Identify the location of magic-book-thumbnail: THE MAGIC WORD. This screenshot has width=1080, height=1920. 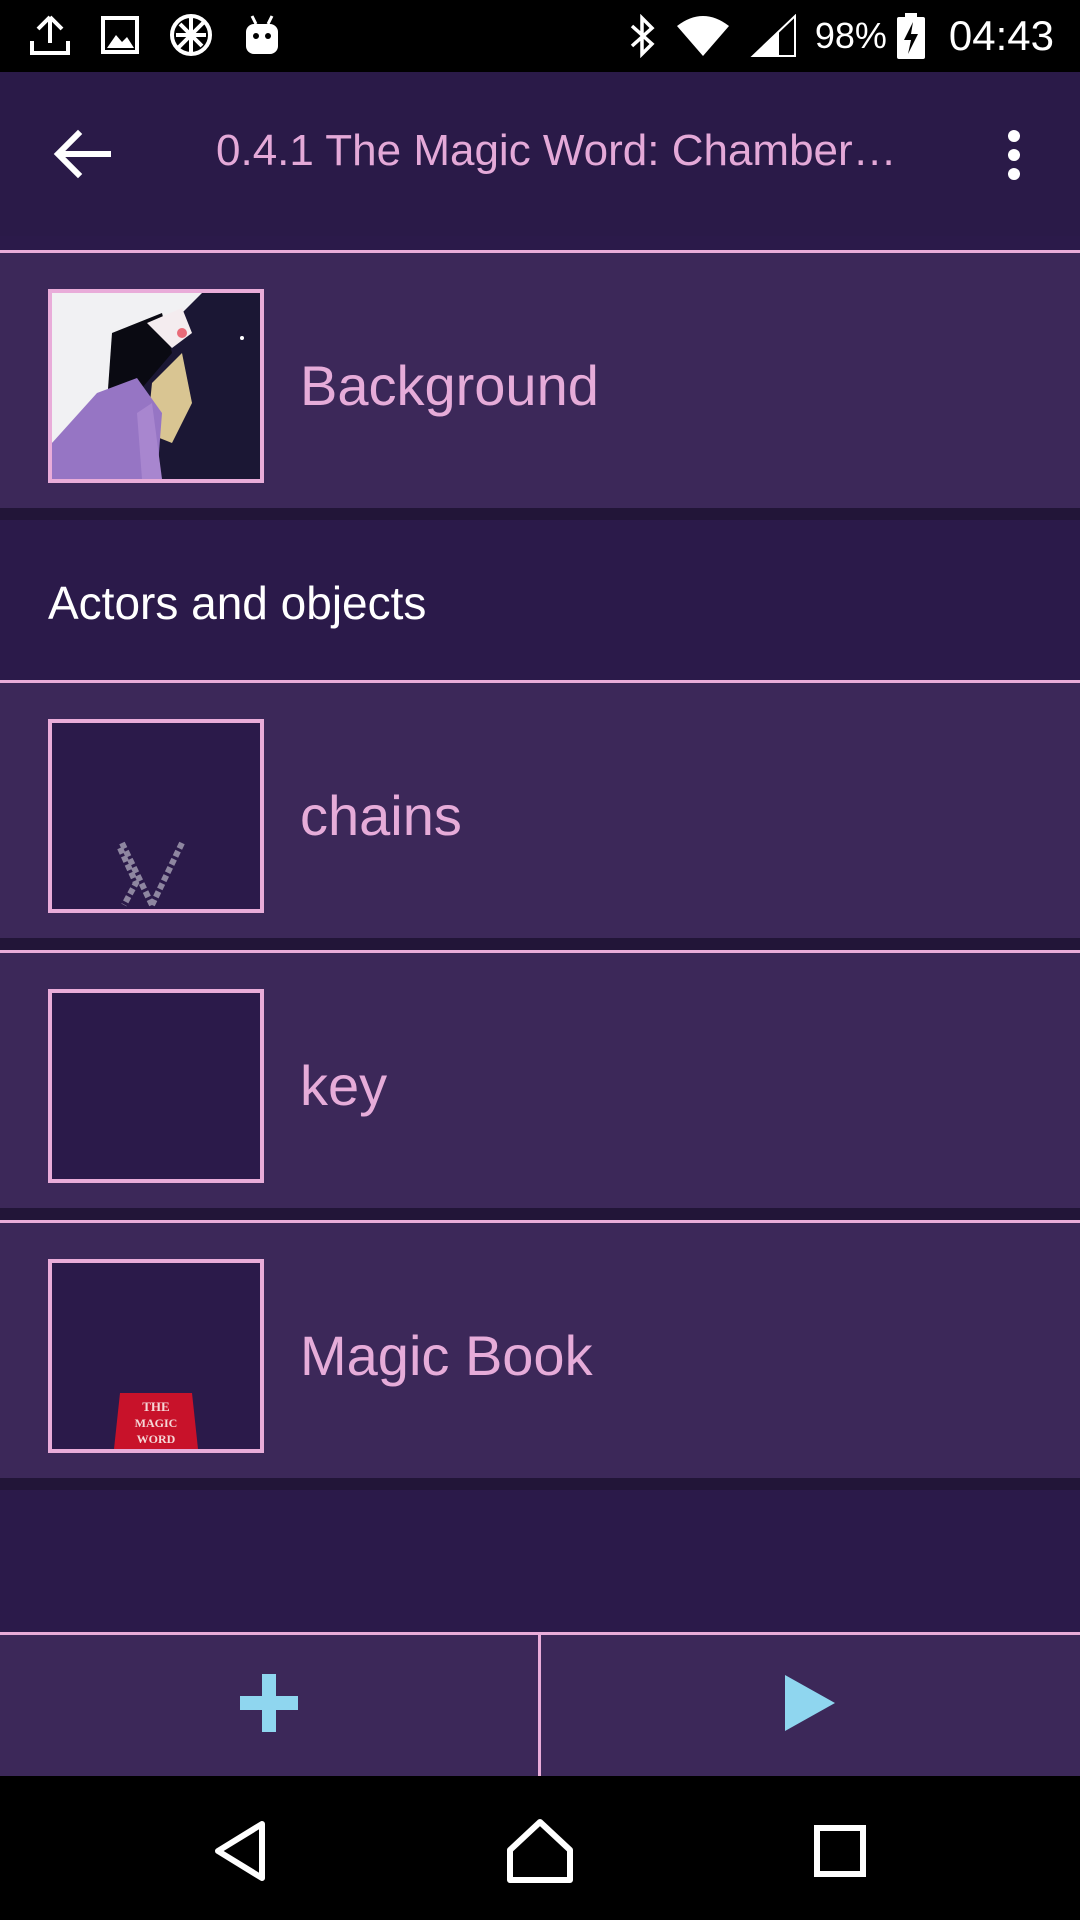
(156, 1356).